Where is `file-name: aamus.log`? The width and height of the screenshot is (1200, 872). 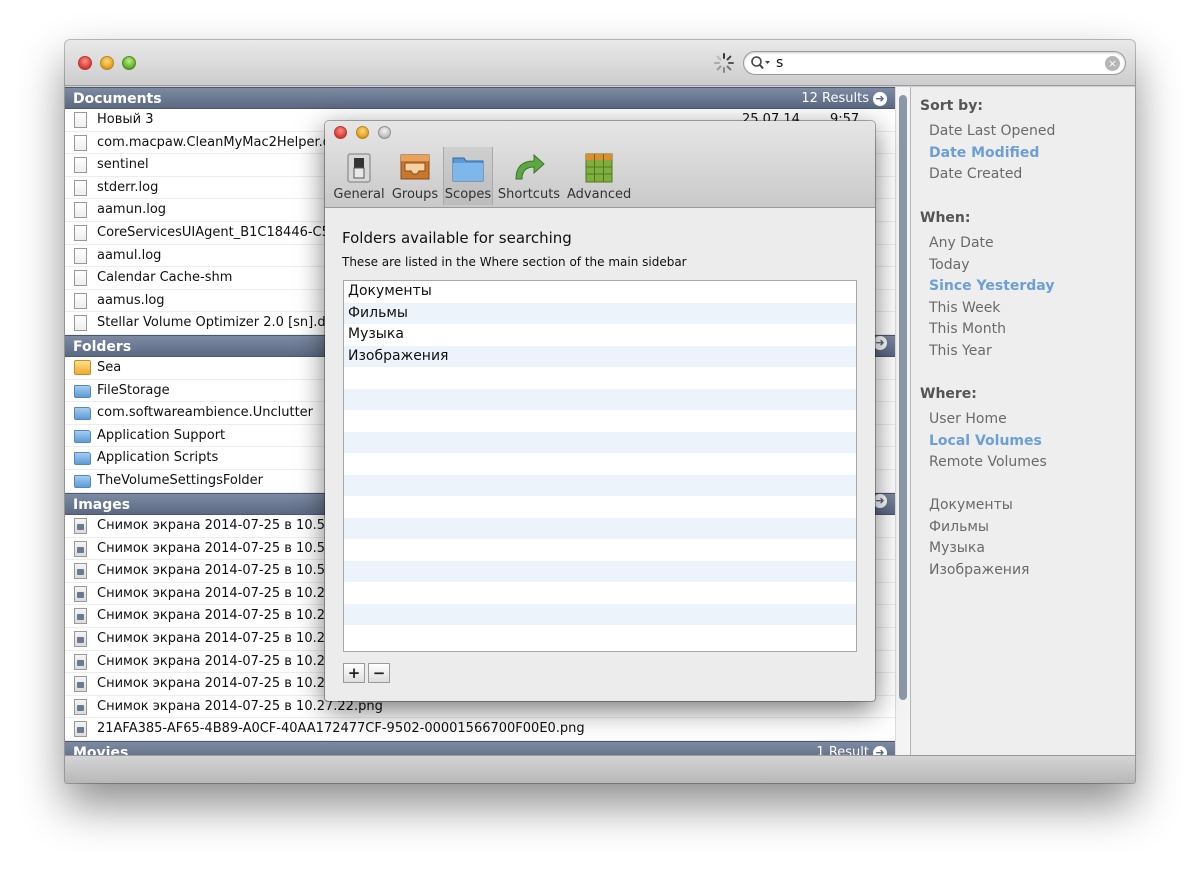 file-name: aamus.log is located at coordinates (131, 300).